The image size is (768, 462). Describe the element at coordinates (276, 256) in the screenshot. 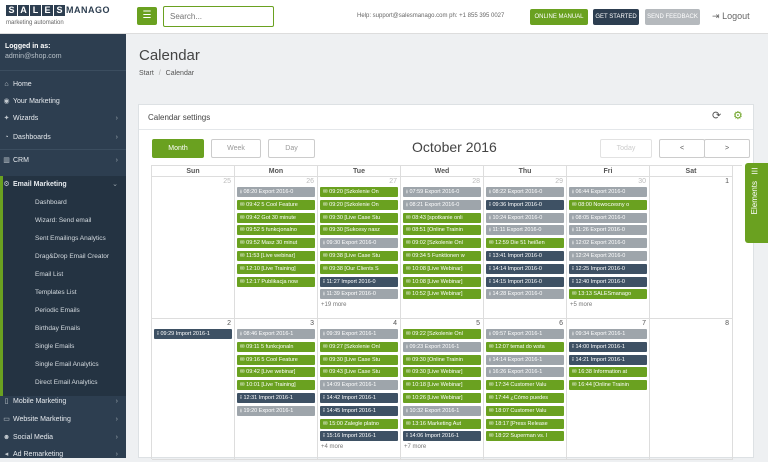

I see `calendar-event: ✉ 11:53 [Live webinar]` at that location.